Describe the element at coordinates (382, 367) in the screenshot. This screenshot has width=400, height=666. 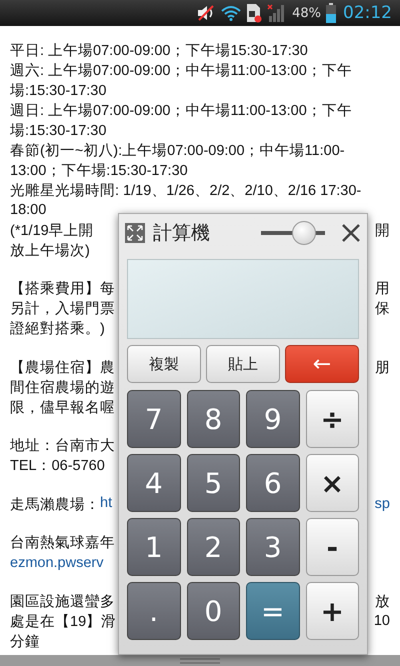
I see `article-text: 朋` at that location.